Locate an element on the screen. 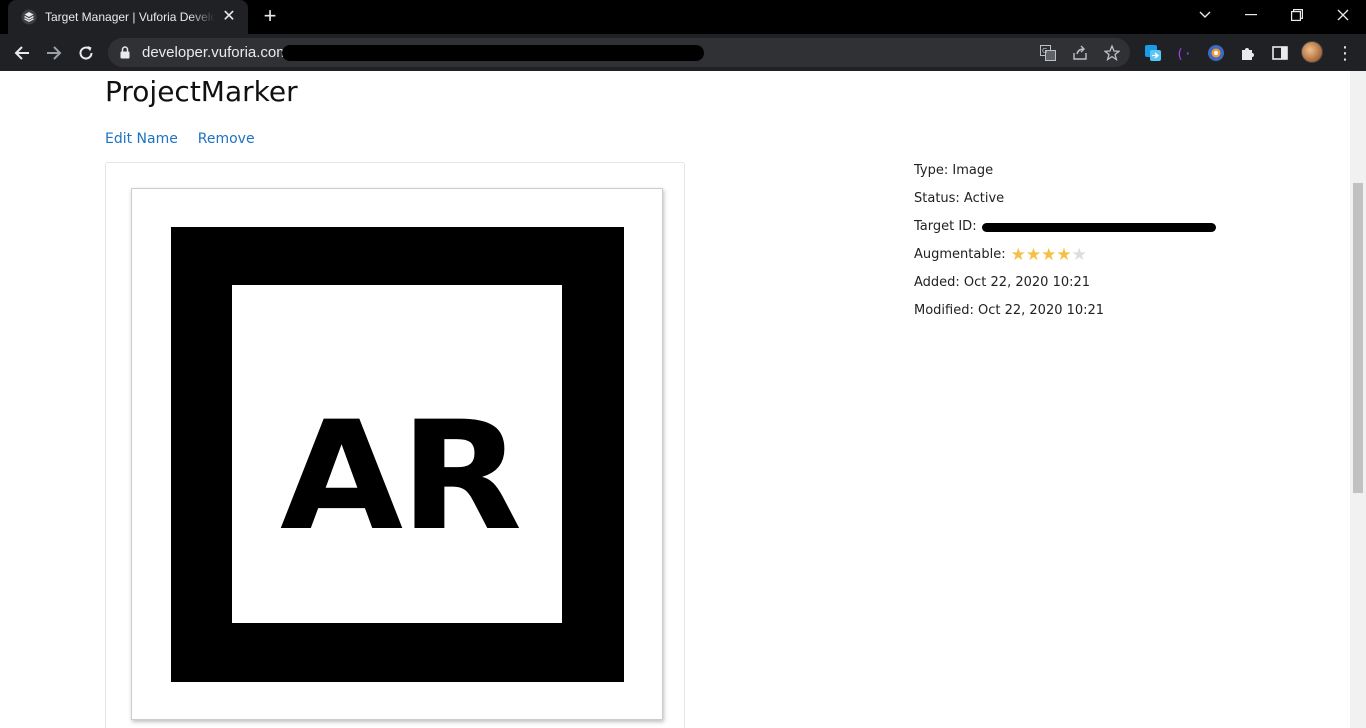  scrollbar-thumb is located at coordinates (1358, 338).